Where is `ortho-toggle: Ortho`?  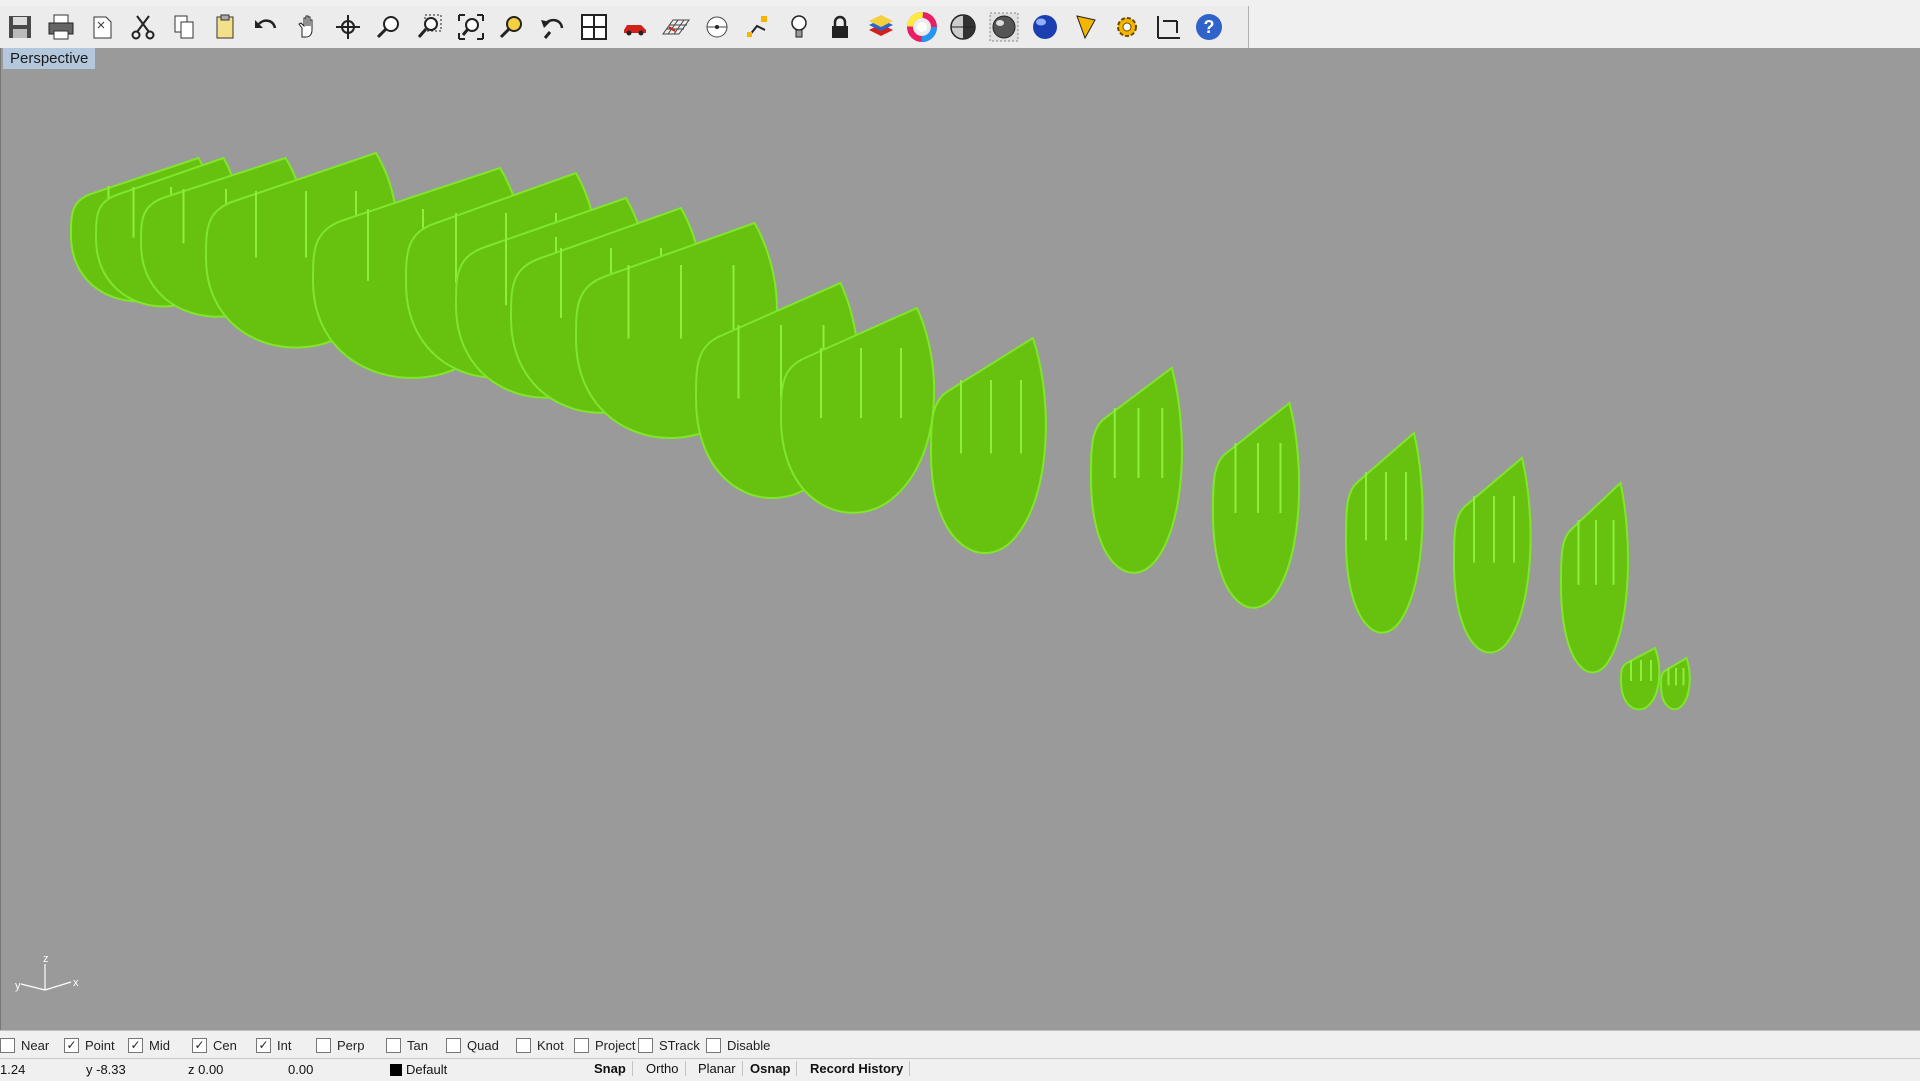
ortho-toggle: Ortho is located at coordinates (663, 1068).